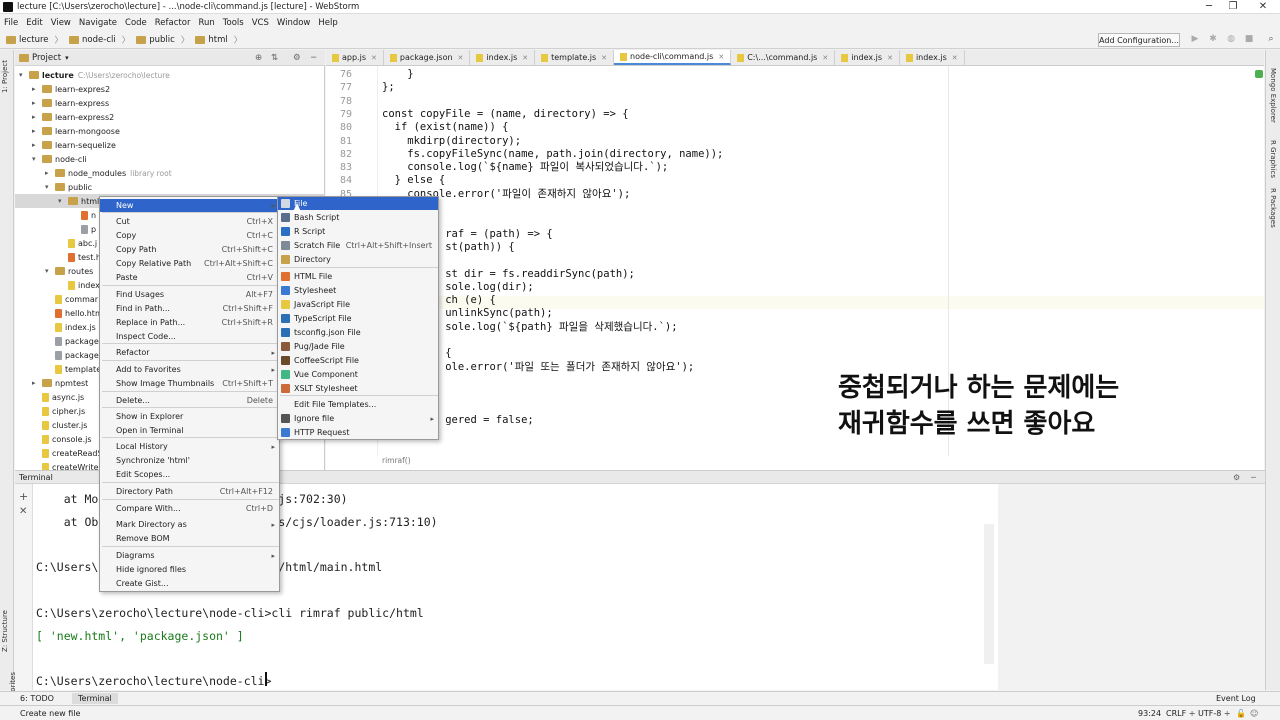  Describe the element at coordinates (94, 698) in the screenshot. I see `terminal-tab: Terminal` at that location.